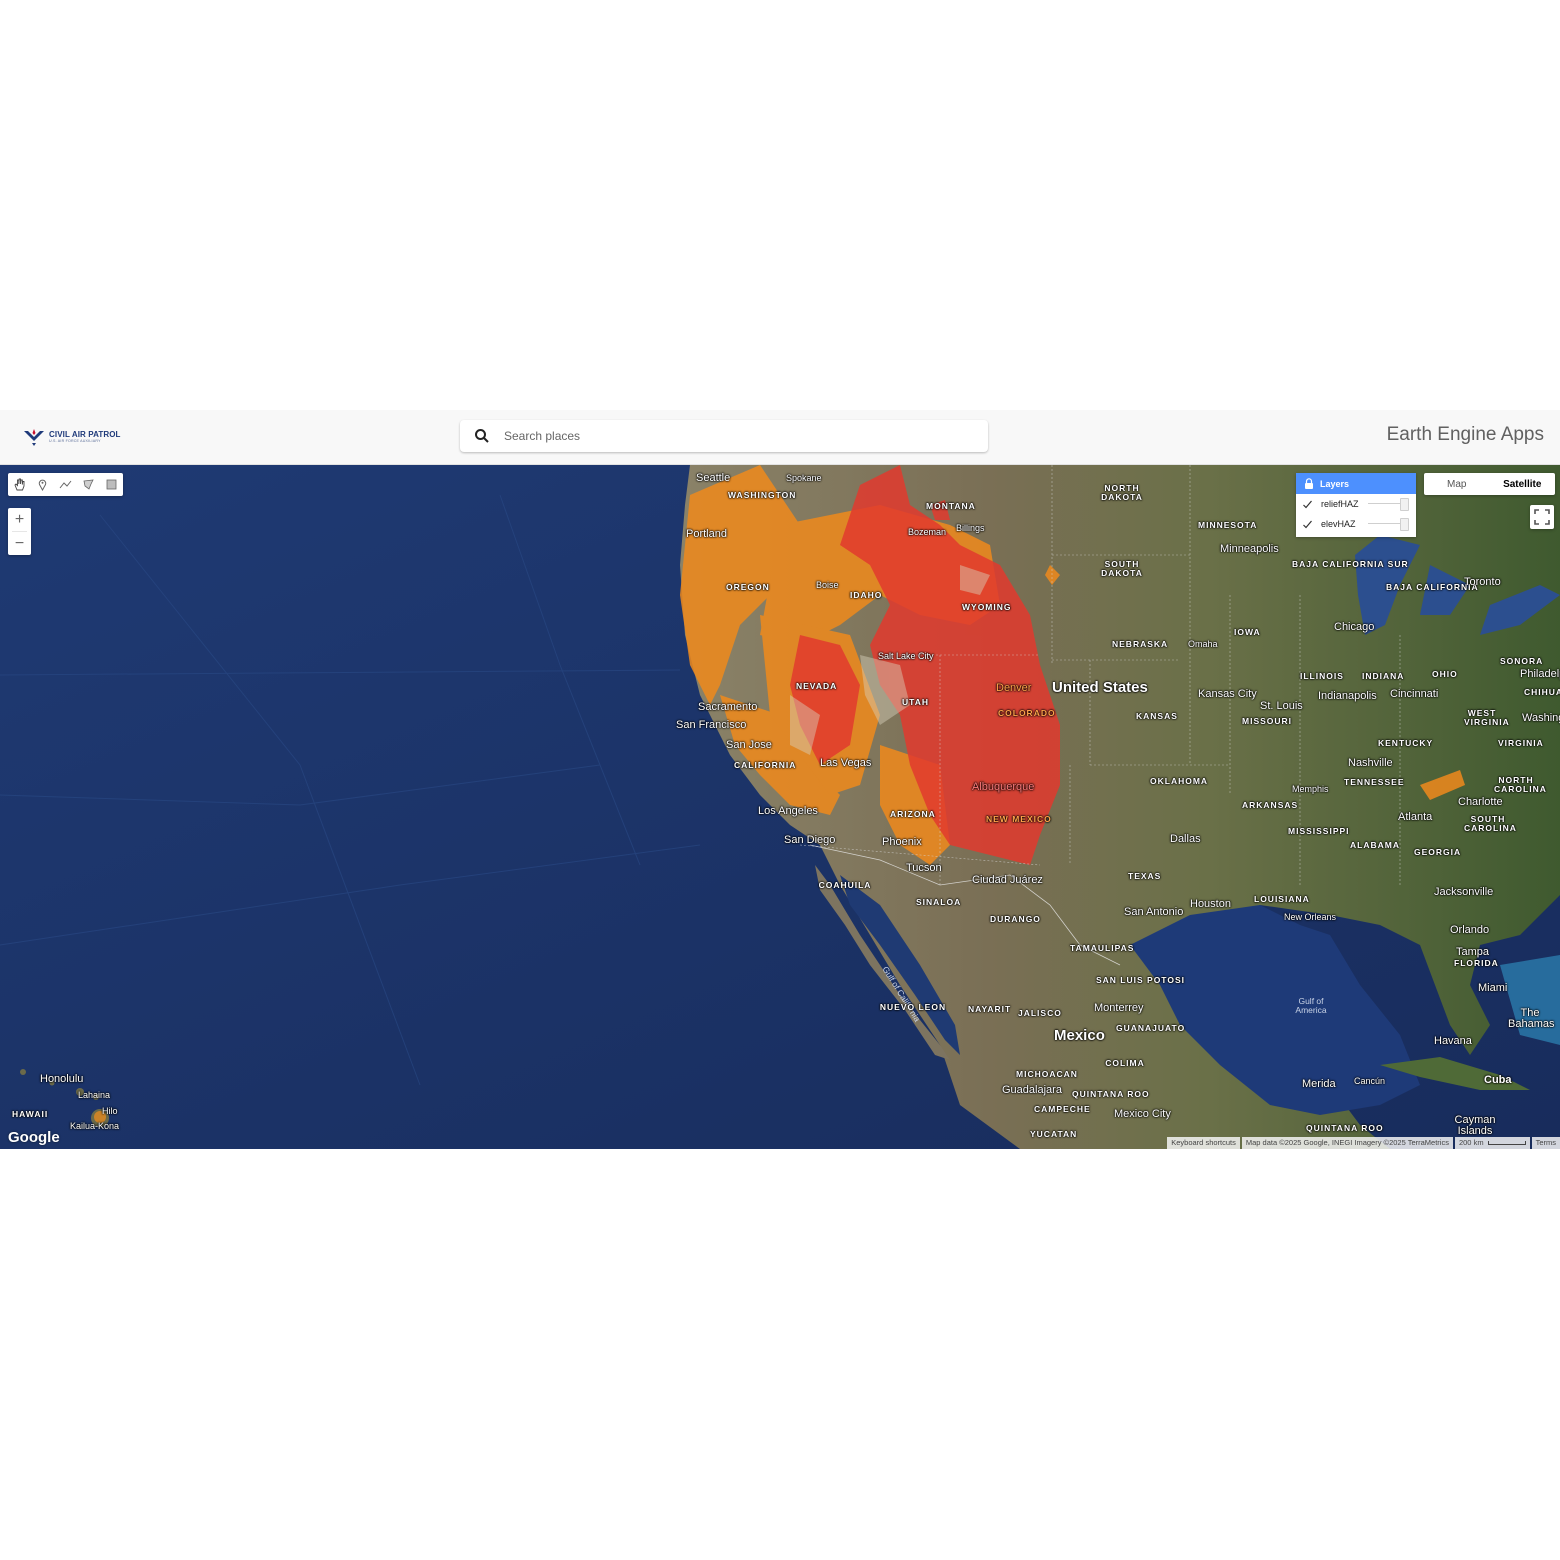  What do you see at coordinates (713, 478) in the screenshot?
I see `map-label-seattle: Seattle` at bounding box center [713, 478].